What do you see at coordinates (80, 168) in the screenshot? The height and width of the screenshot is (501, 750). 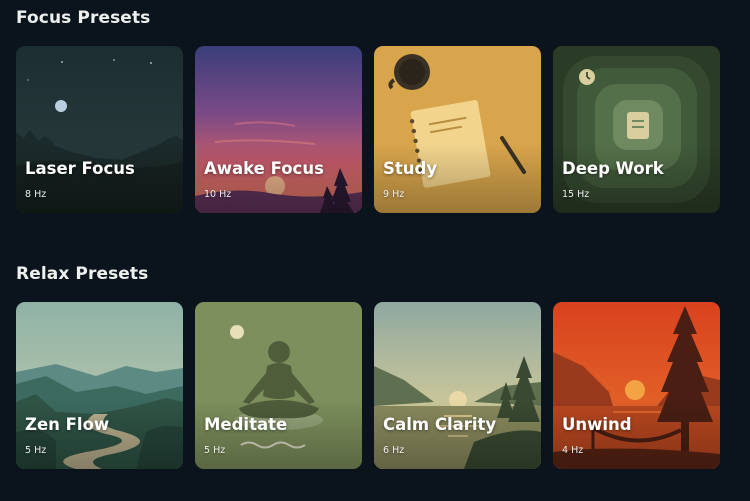 I see `preset-card-title: Laser Focus` at bounding box center [80, 168].